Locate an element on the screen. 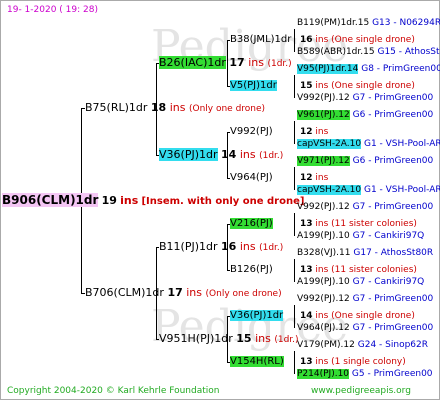 The width and height of the screenshot is (440, 400). gen2-name: B26(IAC)1dr is located at coordinates (192, 62).